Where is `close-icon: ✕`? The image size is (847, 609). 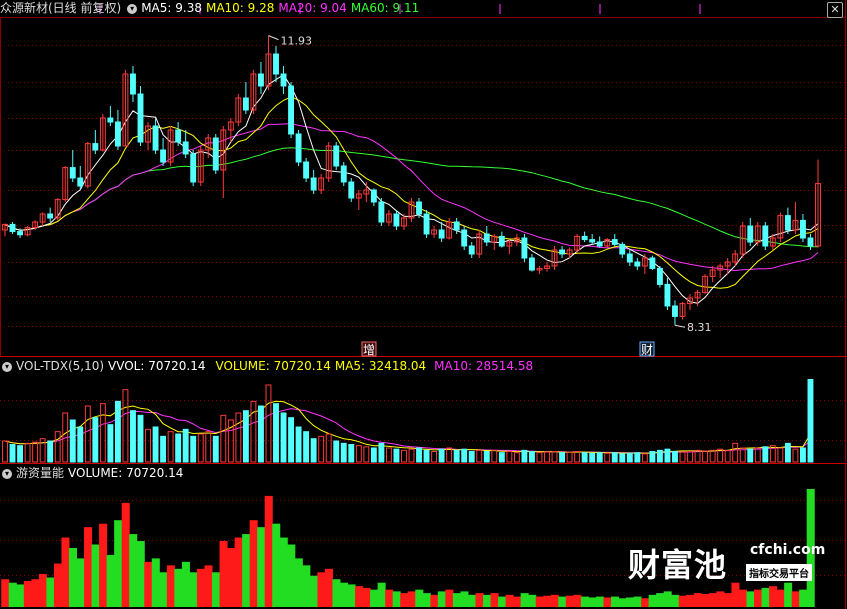 close-icon: ✕ is located at coordinates (835, 10).